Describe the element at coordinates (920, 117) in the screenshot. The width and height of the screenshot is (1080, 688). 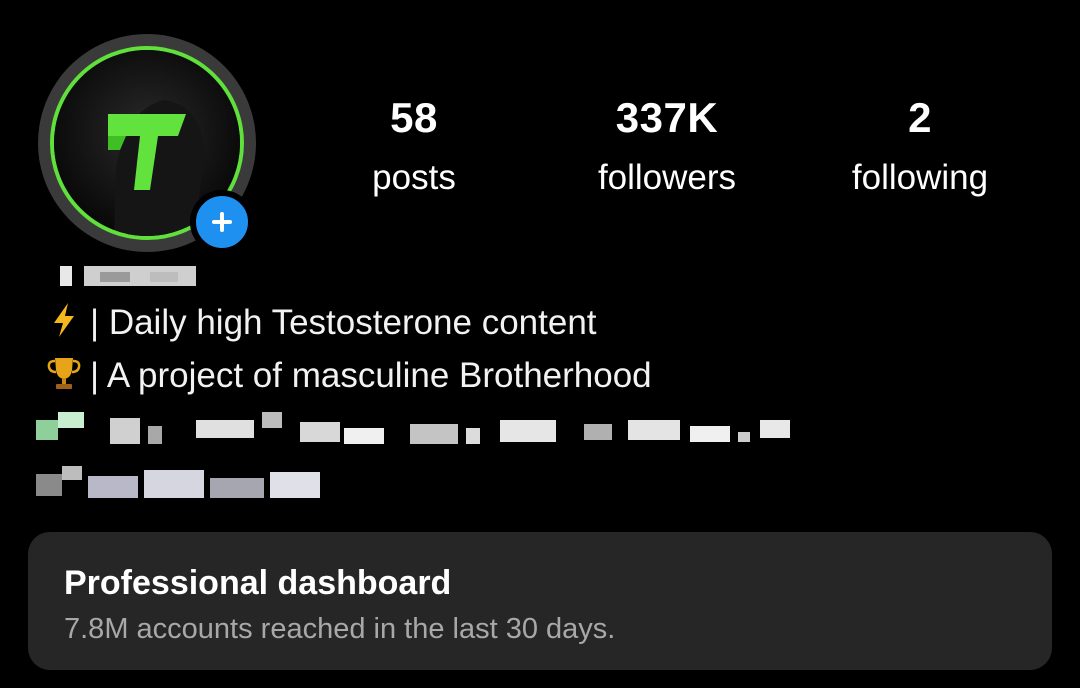
I see `following-count: 2` at that location.